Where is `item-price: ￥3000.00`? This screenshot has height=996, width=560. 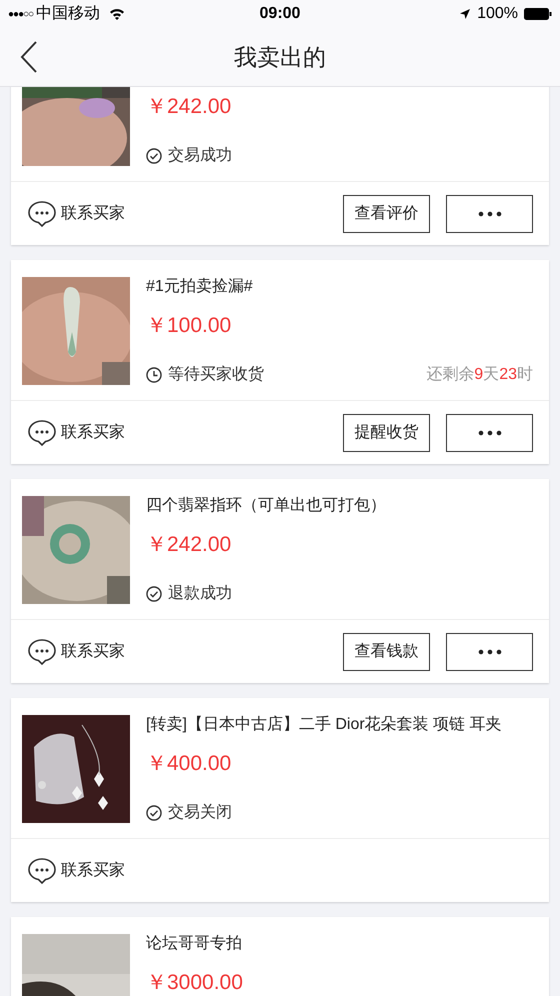 item-price: ￥3000.00 is located at coordinates (195, 983).